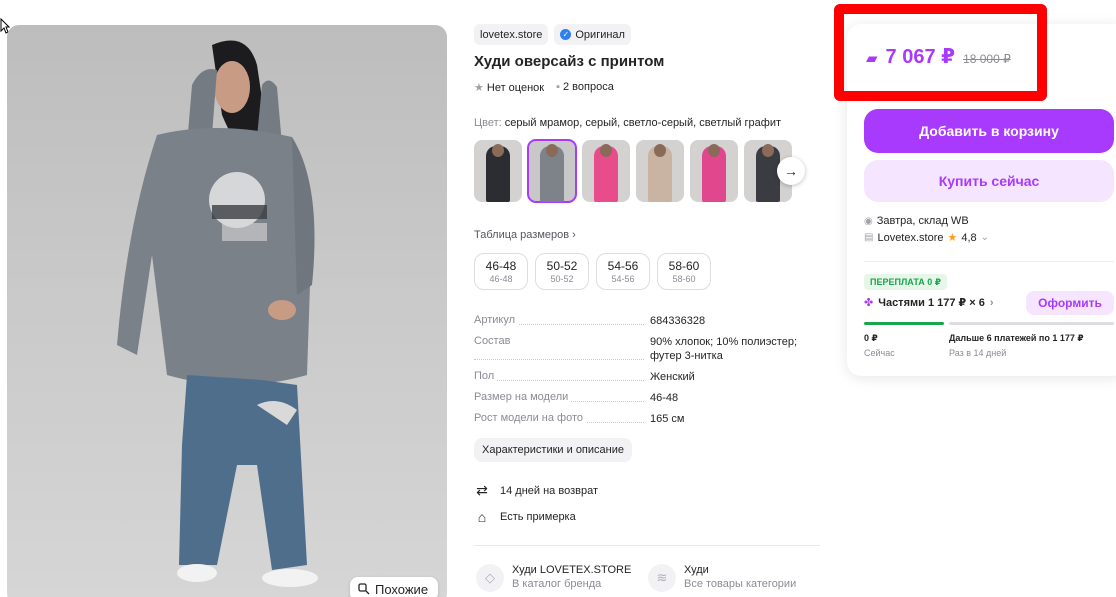 This screenshot has width=1116, height=597. What do you see at coordinates (987, 59) in the screenshot?
I see `old-price: 18 000 ₽` at bounding box center [987, 59].